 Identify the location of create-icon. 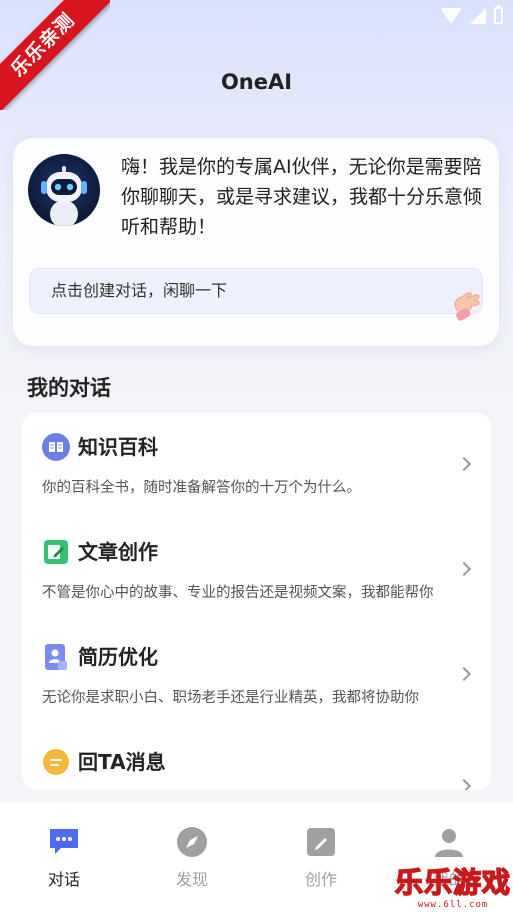
(321, 842).